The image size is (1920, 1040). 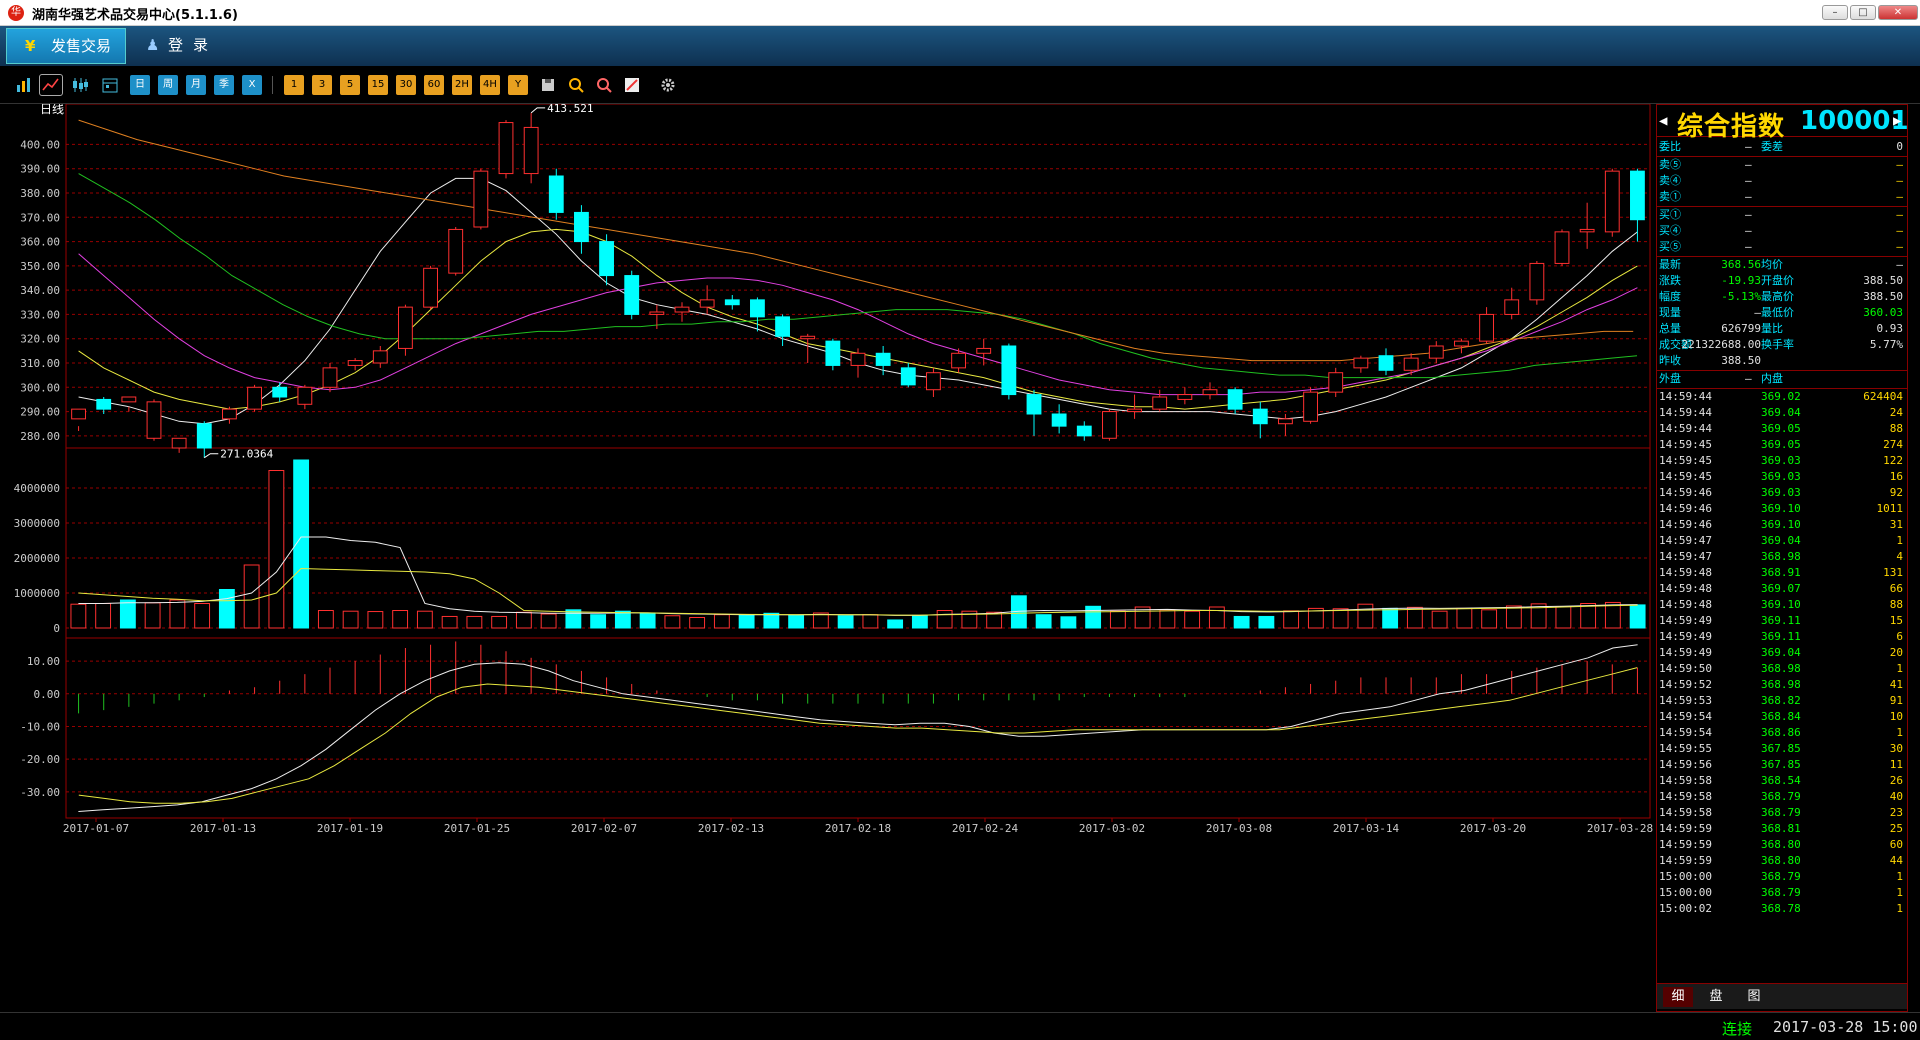 I want to click on maximize-button: □, so click(x=1863, y=12).